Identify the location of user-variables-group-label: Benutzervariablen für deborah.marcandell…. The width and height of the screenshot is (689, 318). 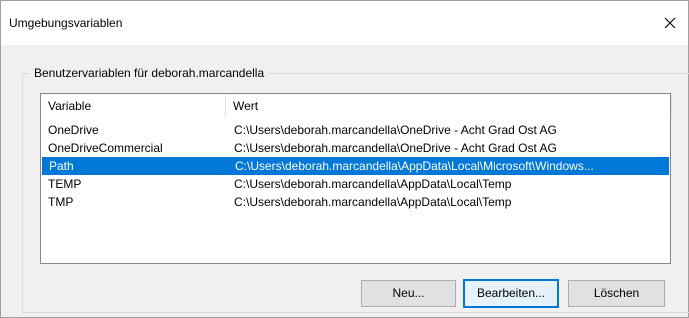
(149, 73).